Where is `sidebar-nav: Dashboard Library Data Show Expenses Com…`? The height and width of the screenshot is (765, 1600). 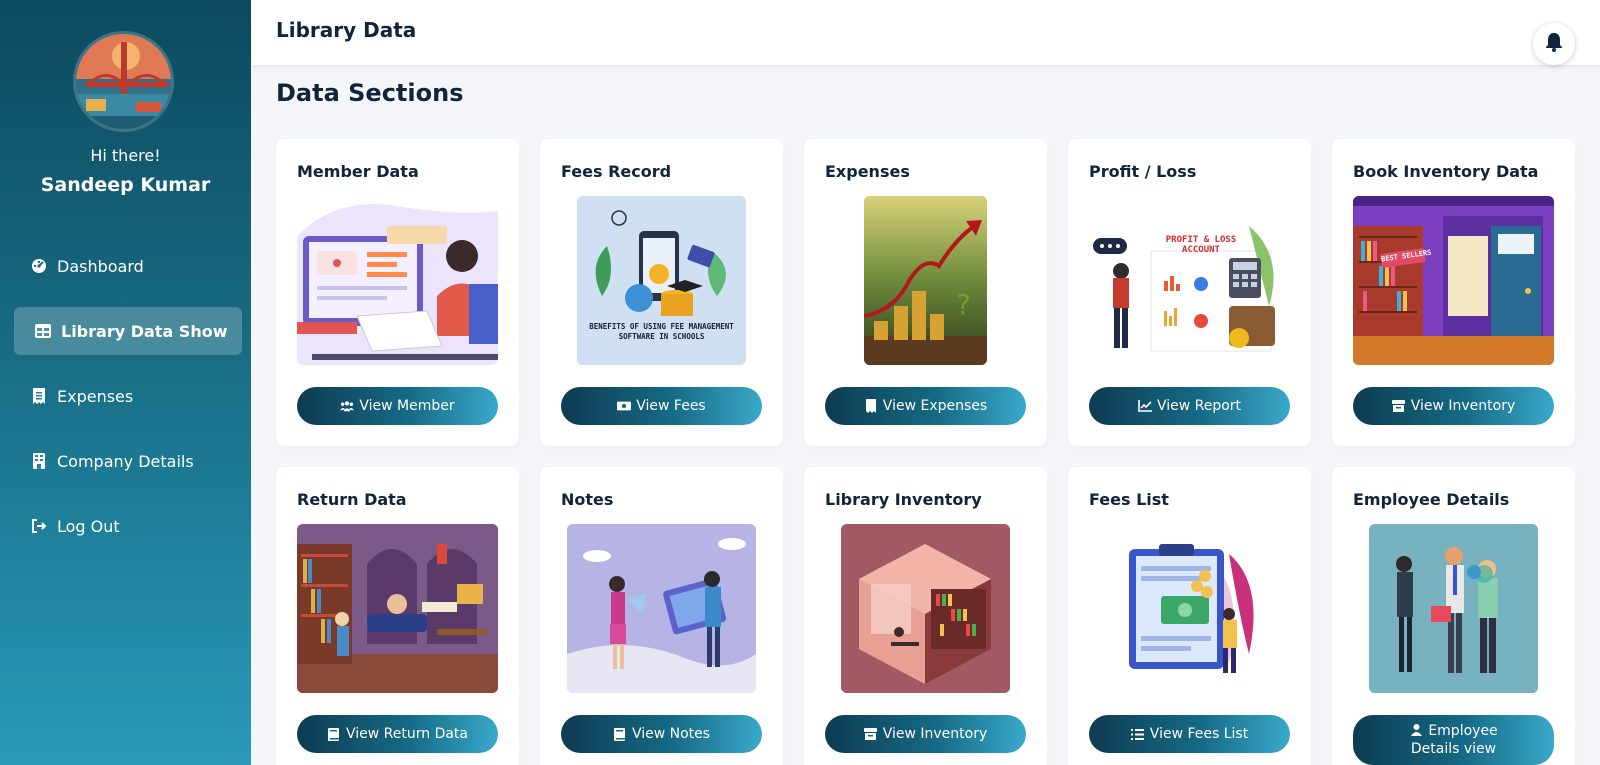 sidebar-nav: Dashboard Library Data Show Expenses Com… is located at coordinates (128, 404).